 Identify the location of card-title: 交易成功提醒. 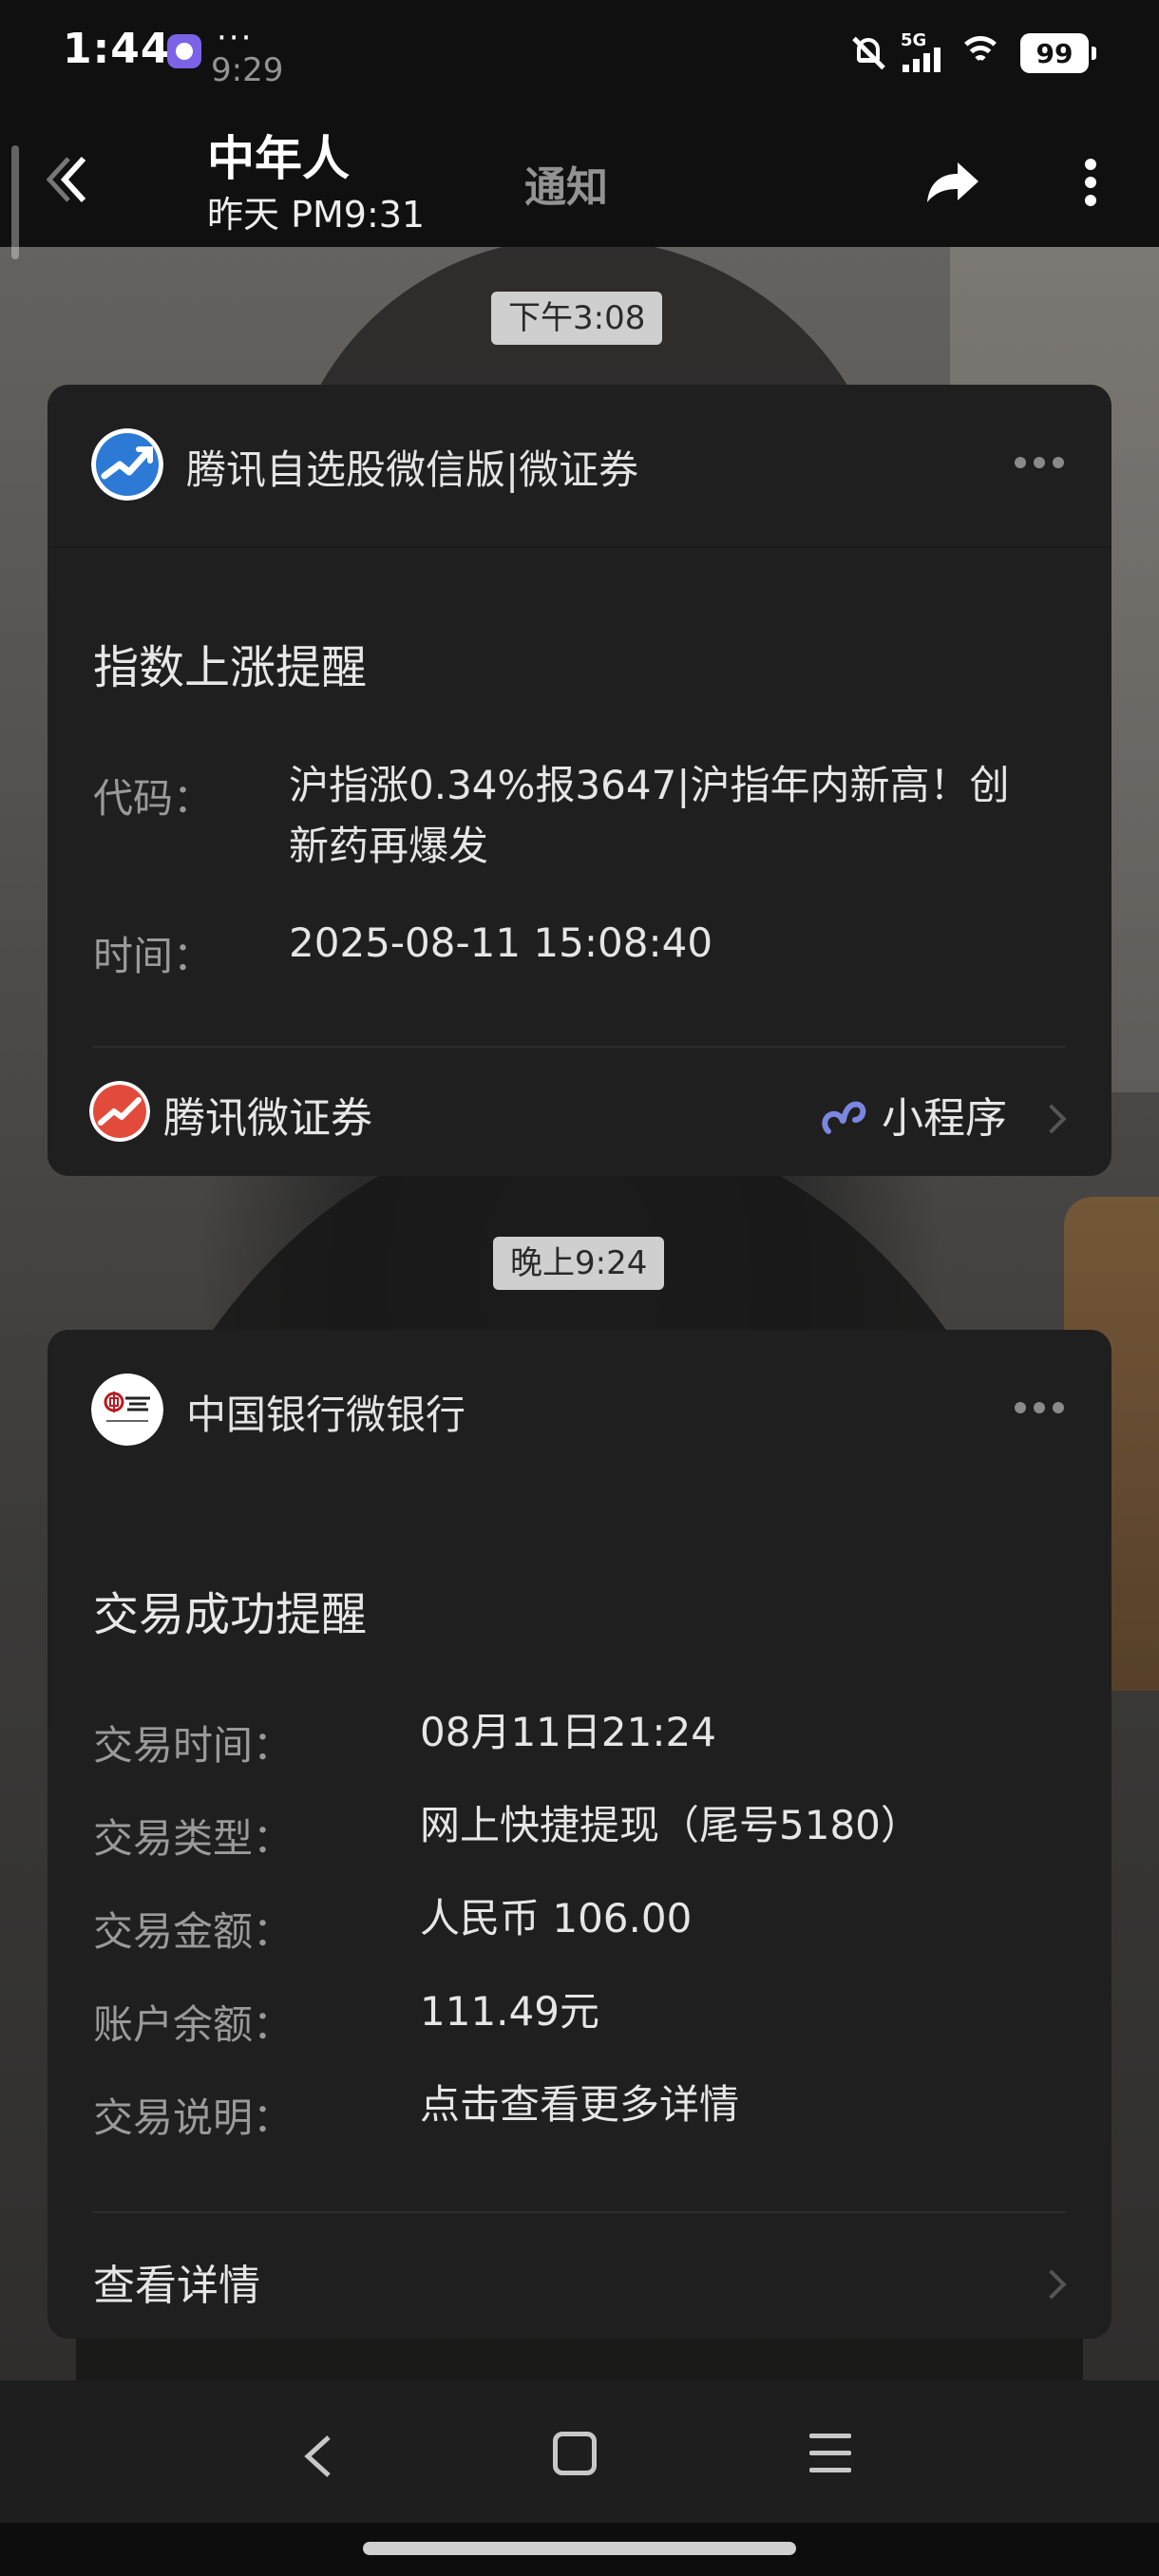
(230, 1614).